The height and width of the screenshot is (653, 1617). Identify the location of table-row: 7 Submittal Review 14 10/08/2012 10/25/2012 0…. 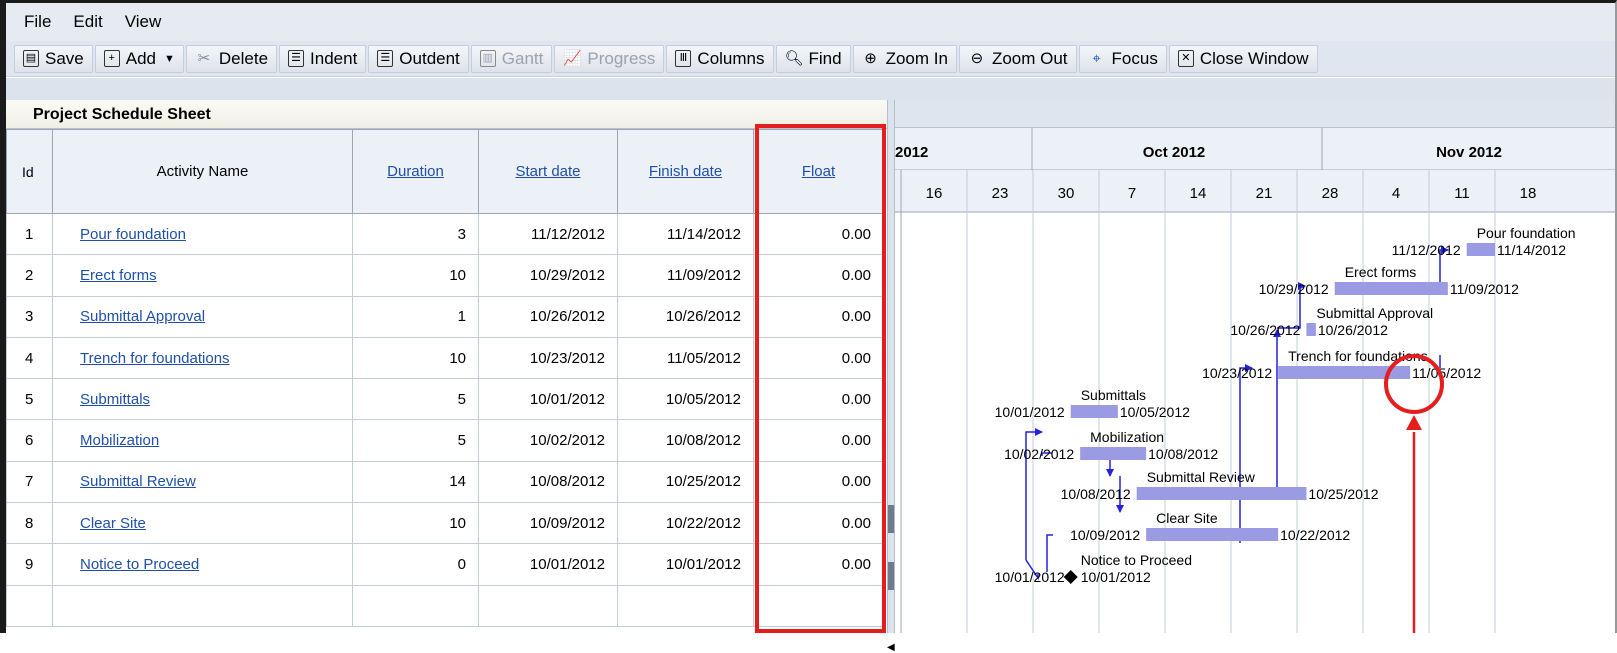
(445, 482).